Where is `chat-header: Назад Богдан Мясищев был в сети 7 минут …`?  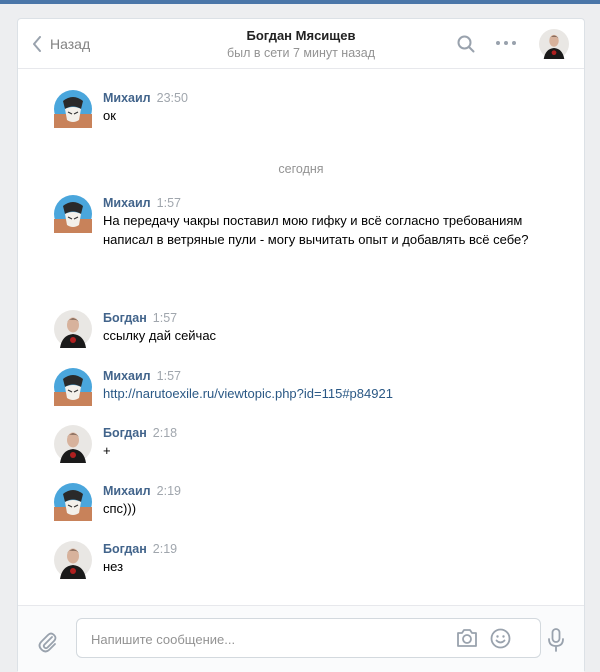
chat-header: Назад Богдан Мясищев был в сети 7 минут … is located at coordinates (301, 44).